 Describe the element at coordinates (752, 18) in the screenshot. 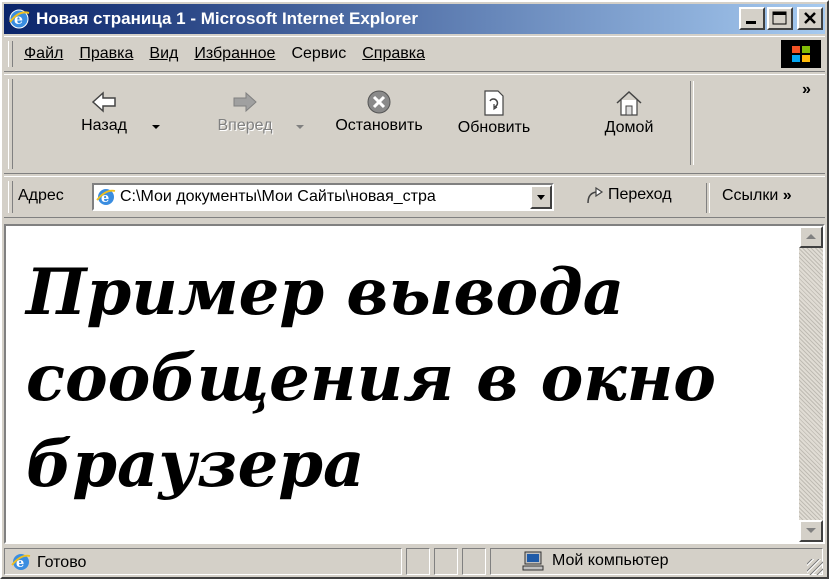

I see `minimize-button` at that location.